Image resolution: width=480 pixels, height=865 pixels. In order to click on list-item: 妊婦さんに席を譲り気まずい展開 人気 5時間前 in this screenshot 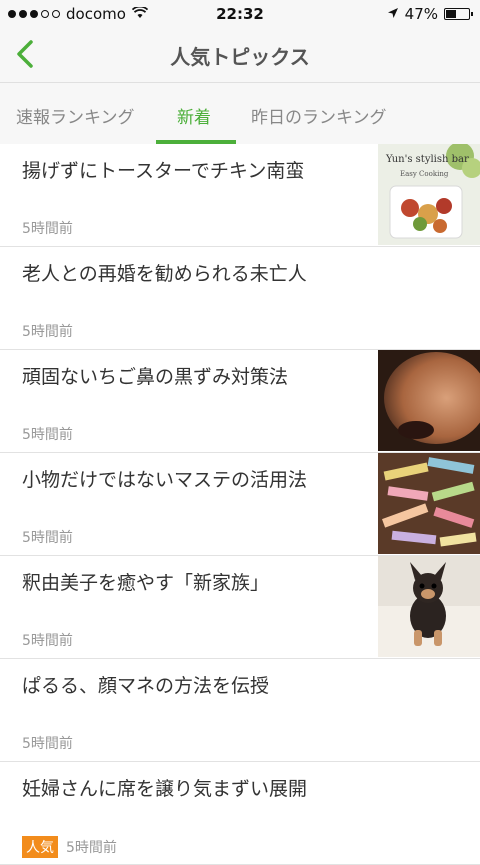, I will do `click(240, 813)`.